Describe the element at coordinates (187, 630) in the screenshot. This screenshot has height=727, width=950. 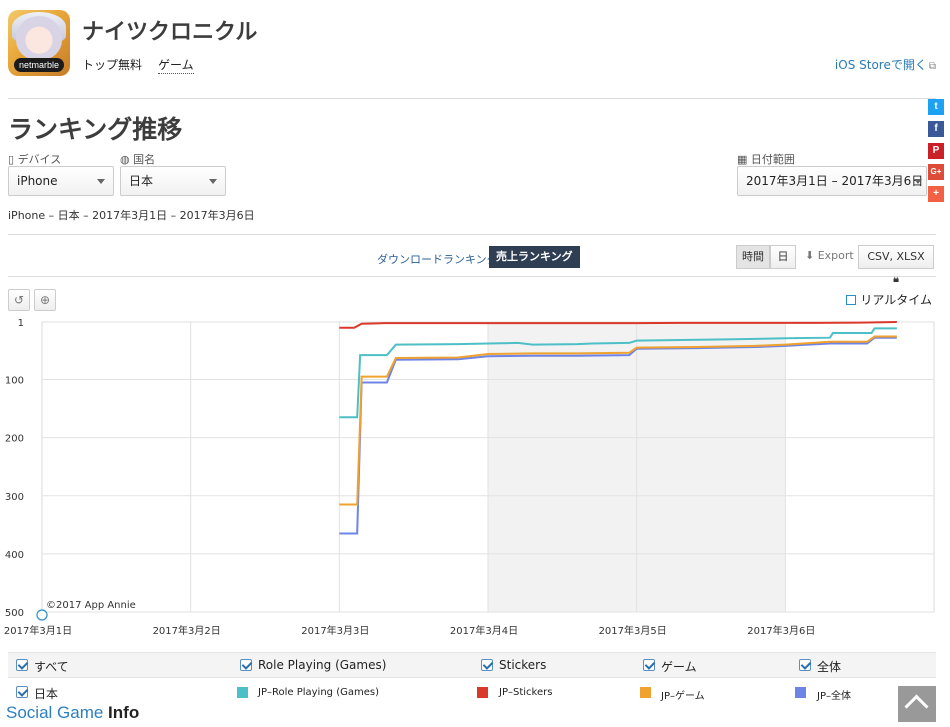
I see `x-tick-label: 2017年3月2日` at that location.